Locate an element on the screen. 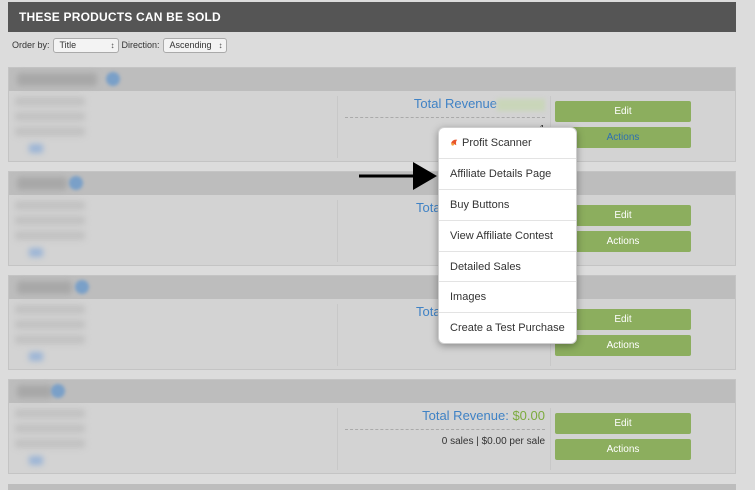 This screenshot has width=755, height=490. order-by-select: Title is located at coordinates (85, 45).